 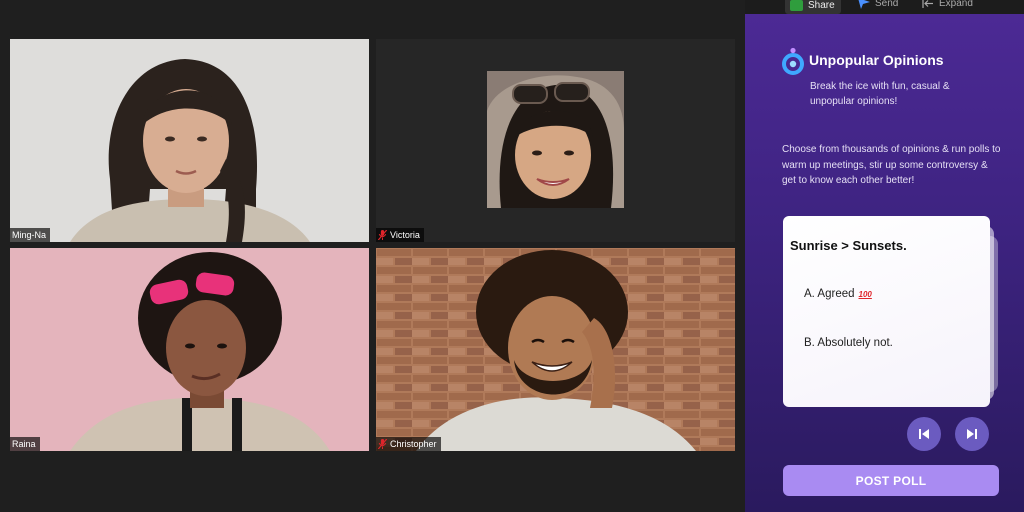 What do you see at coordinates (891, 480) in the screenshot?
I see `post-poll-button: POST POLL` at bounding box center [891, 480].